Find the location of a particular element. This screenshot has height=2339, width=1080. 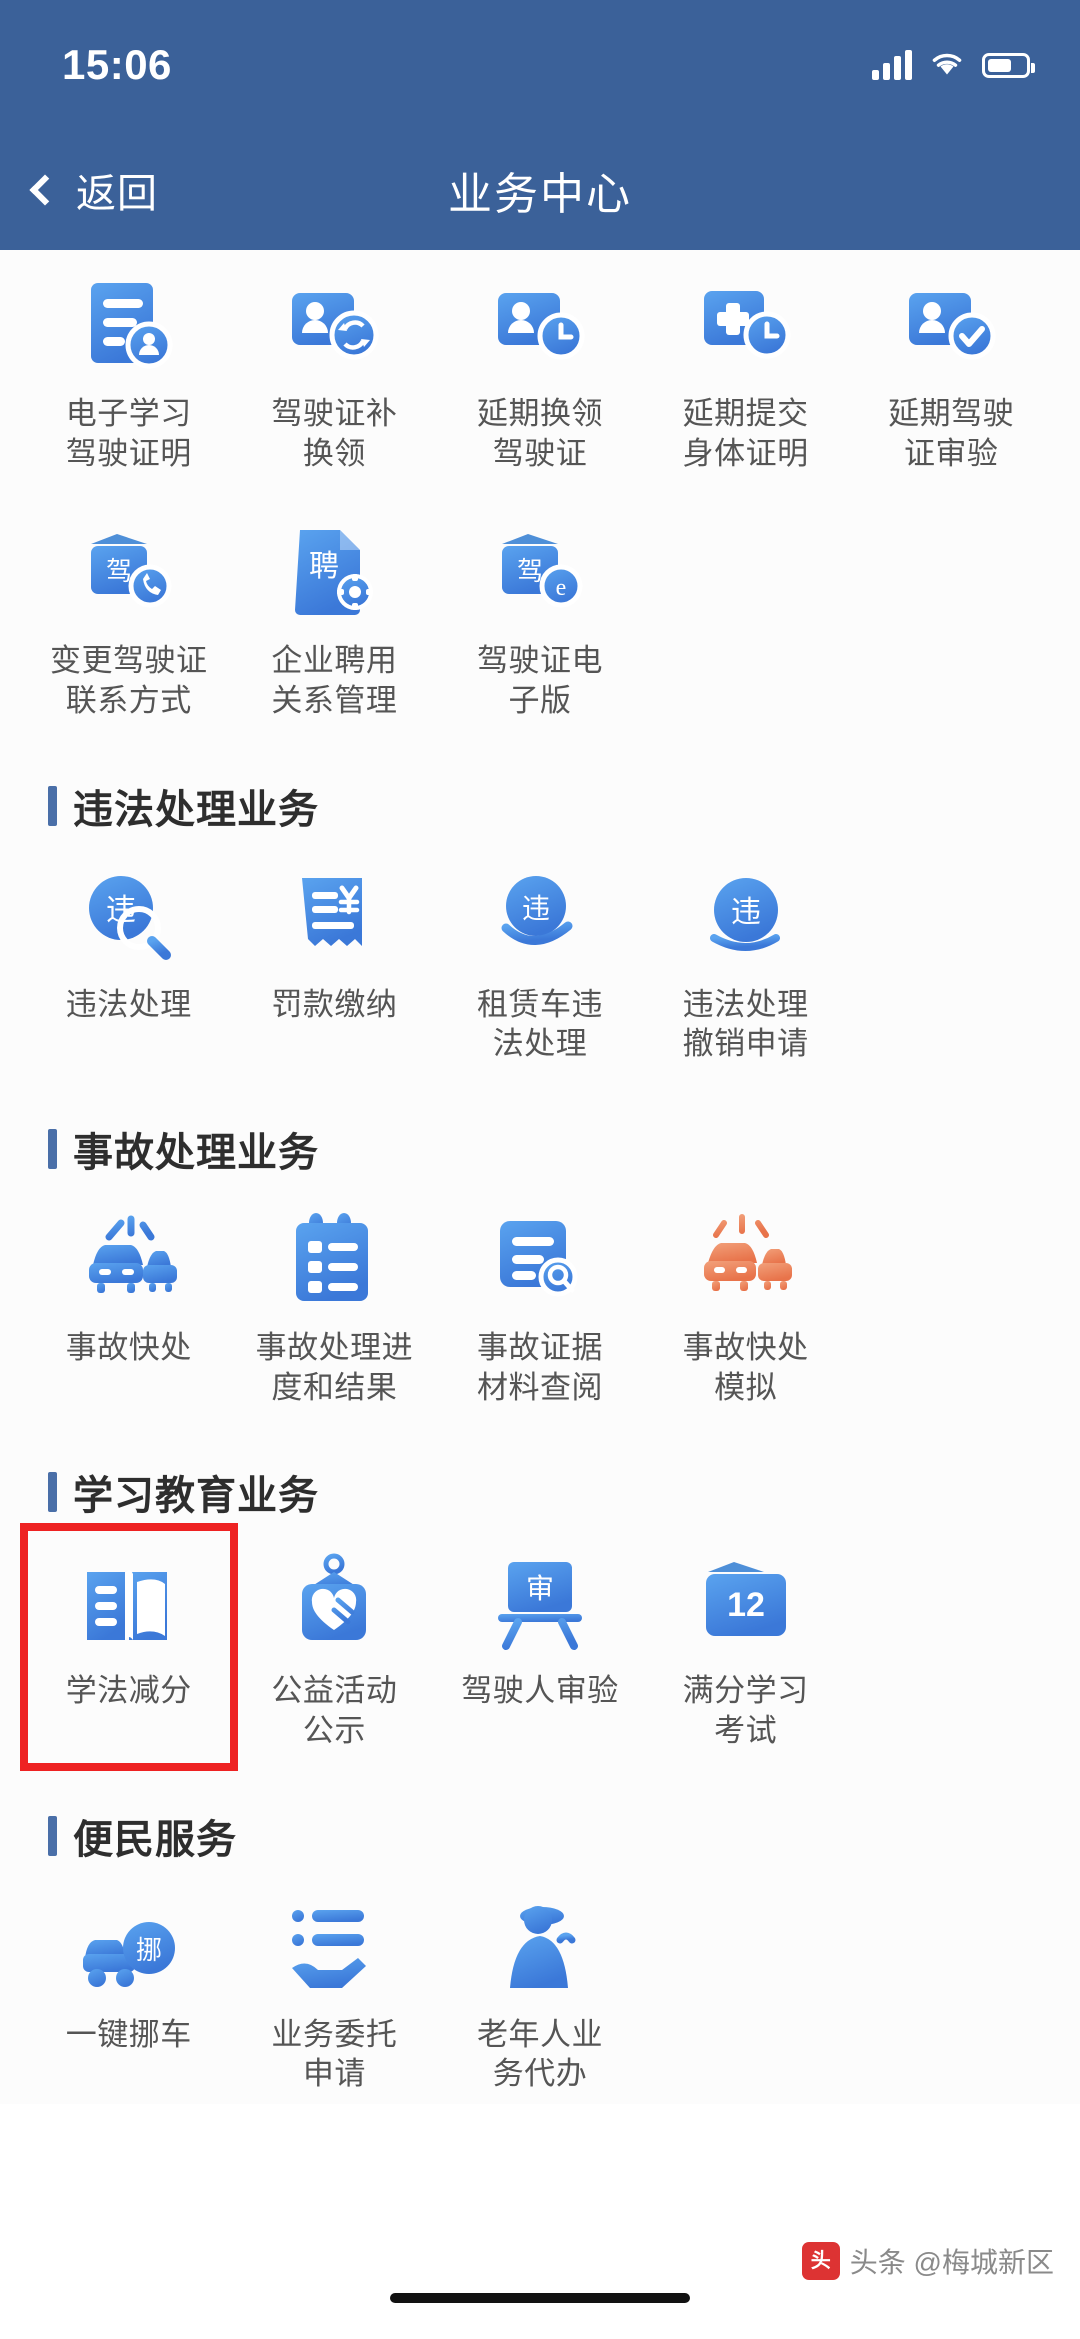

service-section: 便民服务挪一键挪车 业务委托 申请 老年人业 务代办 is located at coordinates (540, 1955).